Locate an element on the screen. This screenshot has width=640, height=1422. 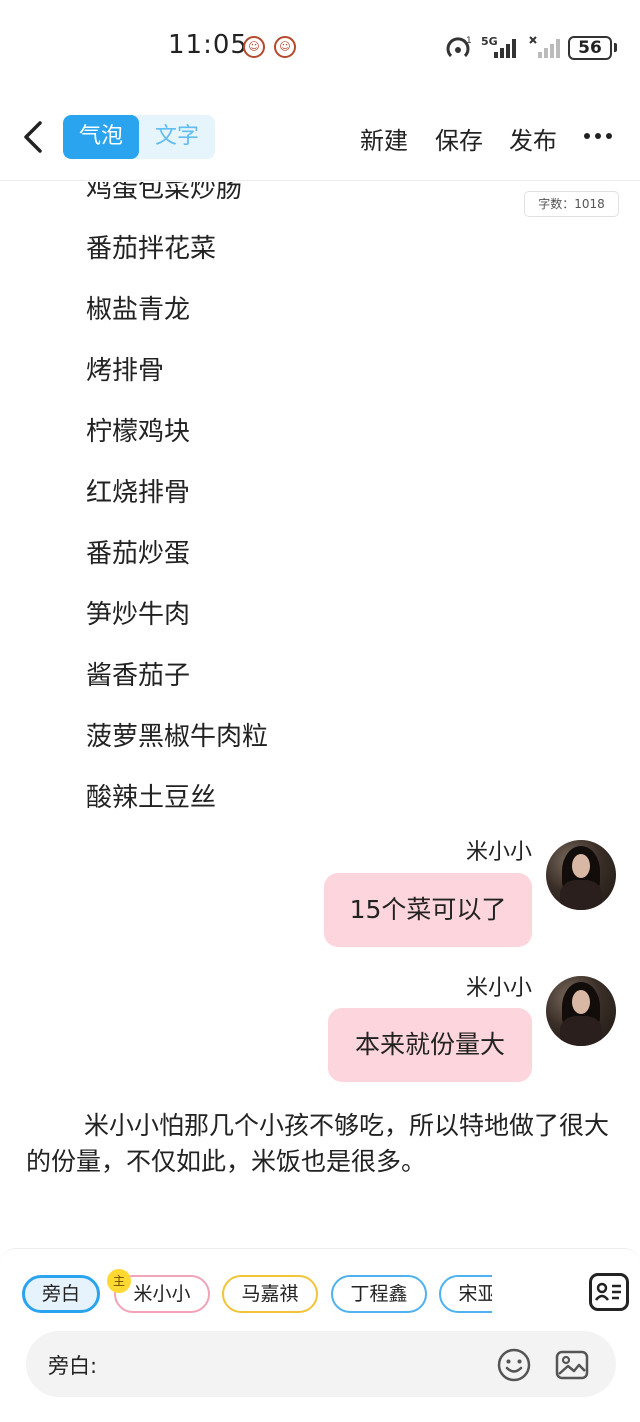
role-selector: 旁白 米小小 马嘉祺 丁程鑫 宋亚轩 is located at coordinates (257, 1294).